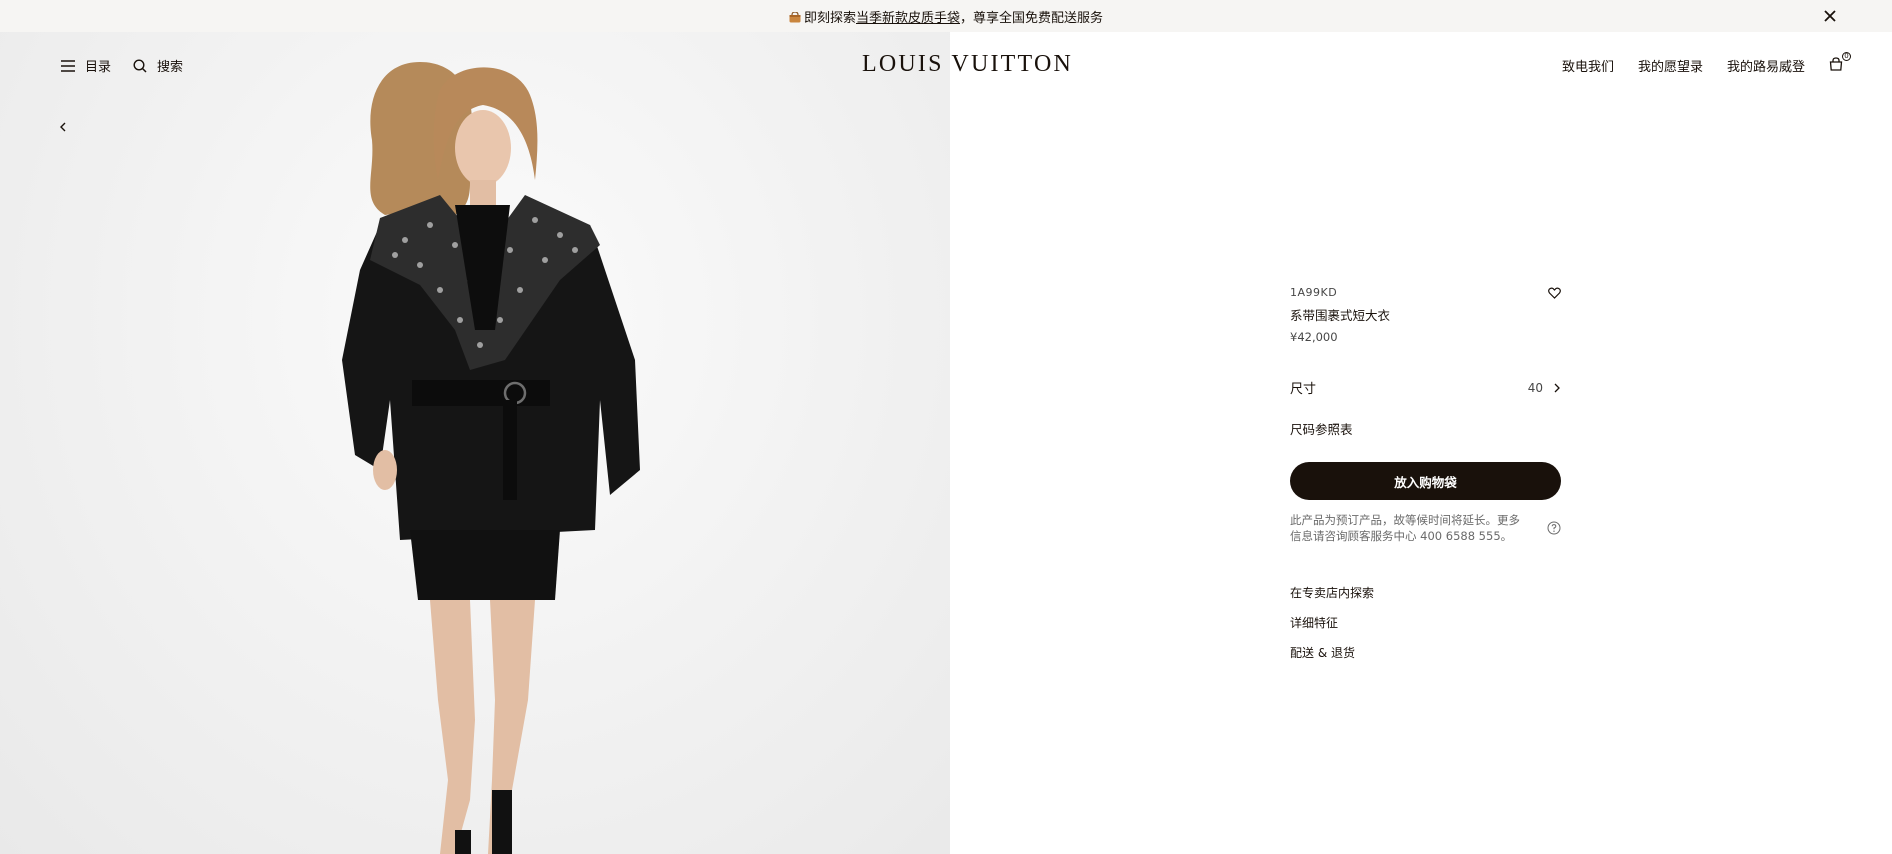 This screenshot has height=854, width=1892. Describe the element at coordinates (829, 18) in the screenshot. I see `announcement-prefix: 即刻探索` at that location.